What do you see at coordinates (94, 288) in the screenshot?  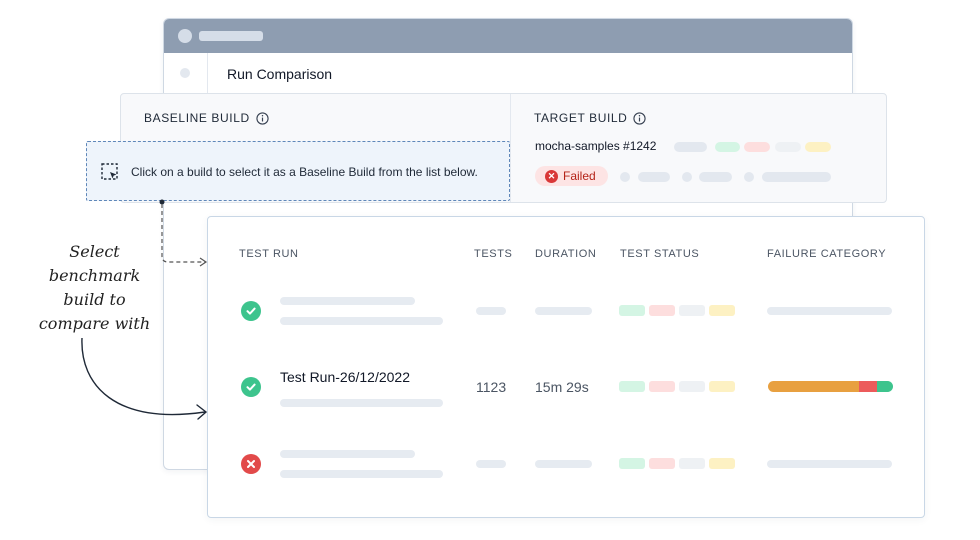 I see `handwritten-annotation: Select benchmark build to compare with` at bounding box center [94, 288].